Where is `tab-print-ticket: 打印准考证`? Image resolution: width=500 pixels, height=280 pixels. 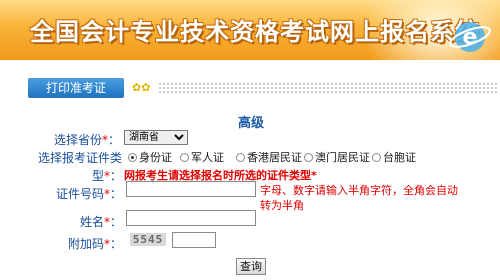
tab-print-ticket: 打印准考证 is located at coordinates (76, 88).